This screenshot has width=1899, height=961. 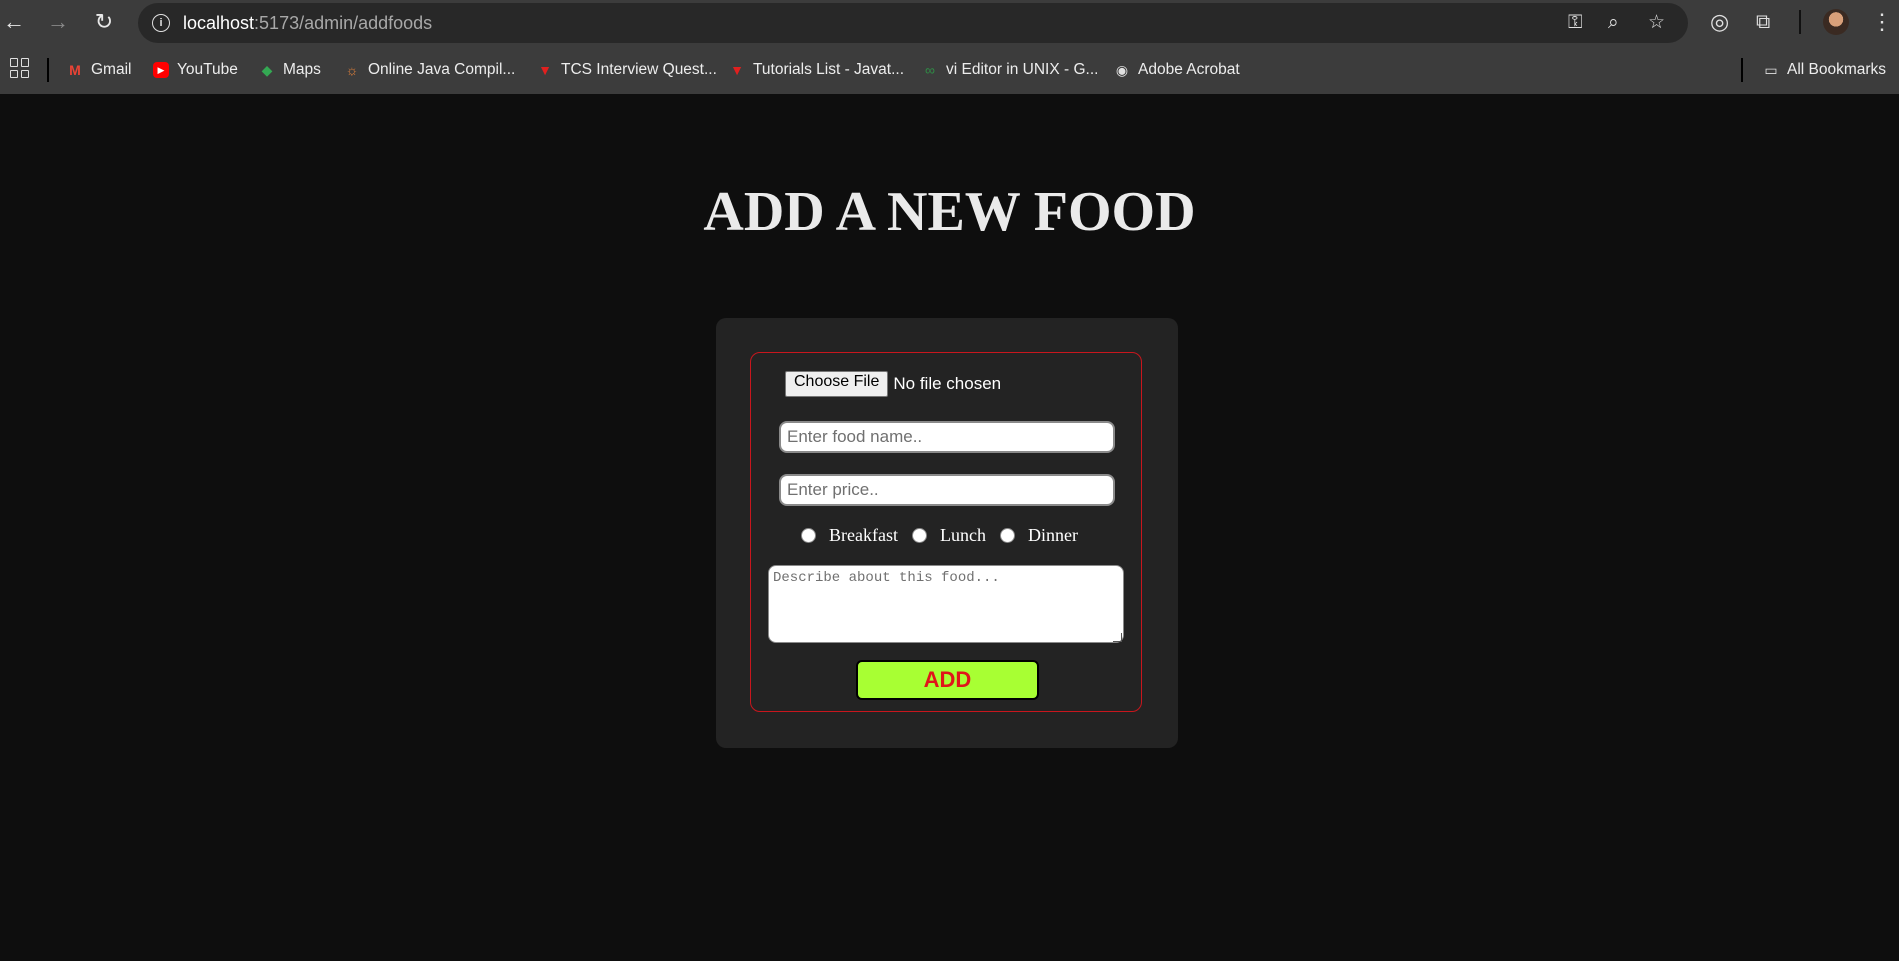 What do you see at coordinates (352, 70) in the screenshot?
I see `sun-icon: ☼` at bounding box center [352, 70].